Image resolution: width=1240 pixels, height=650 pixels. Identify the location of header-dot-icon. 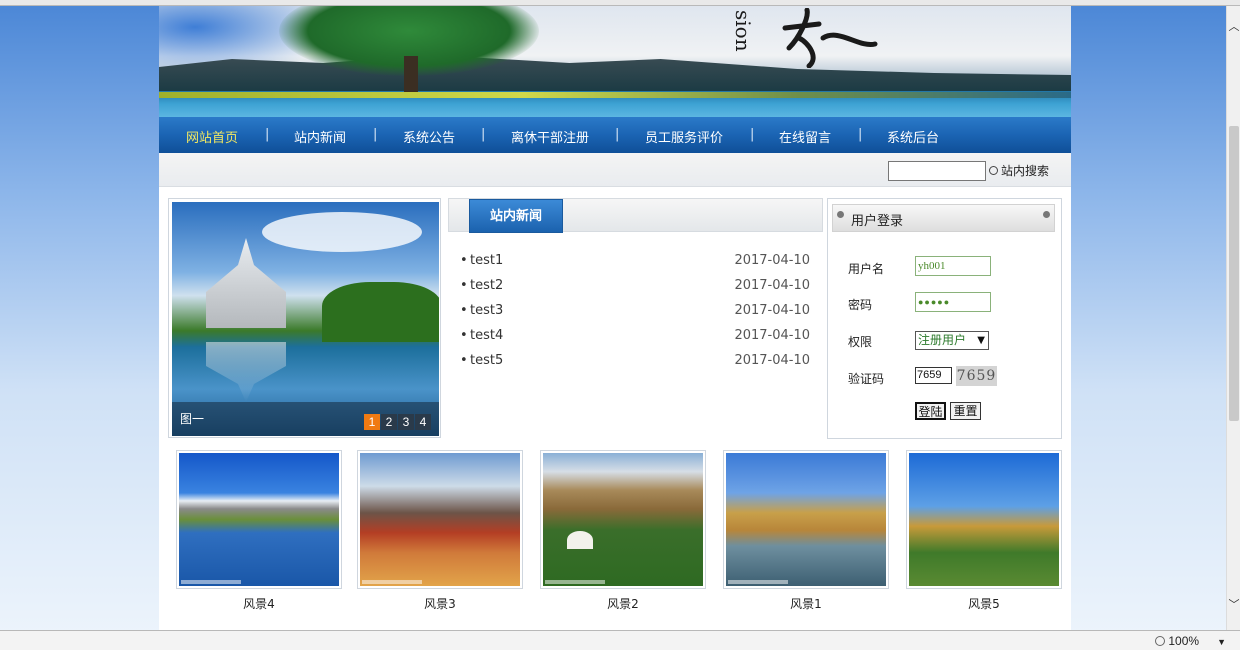
(1046, 214).